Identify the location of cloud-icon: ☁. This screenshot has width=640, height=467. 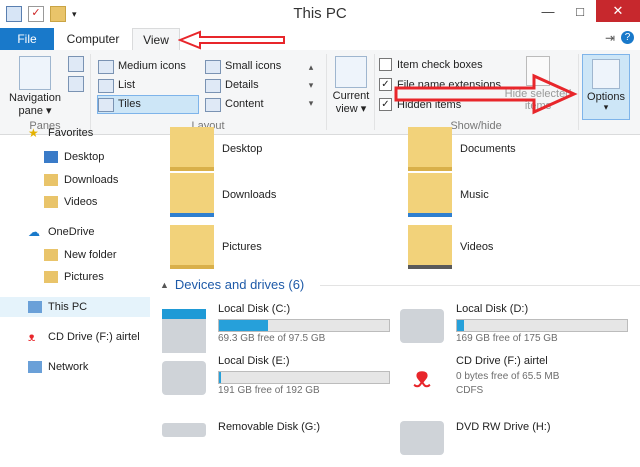
(34, 232).